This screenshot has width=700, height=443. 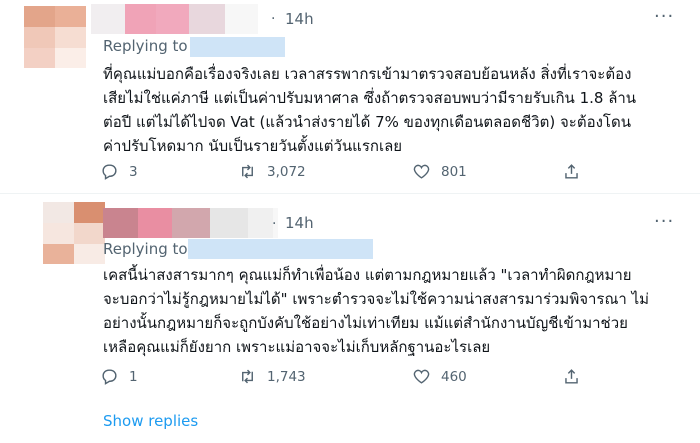 I want to click on reply-count: 3, so click(x=133, y=171).